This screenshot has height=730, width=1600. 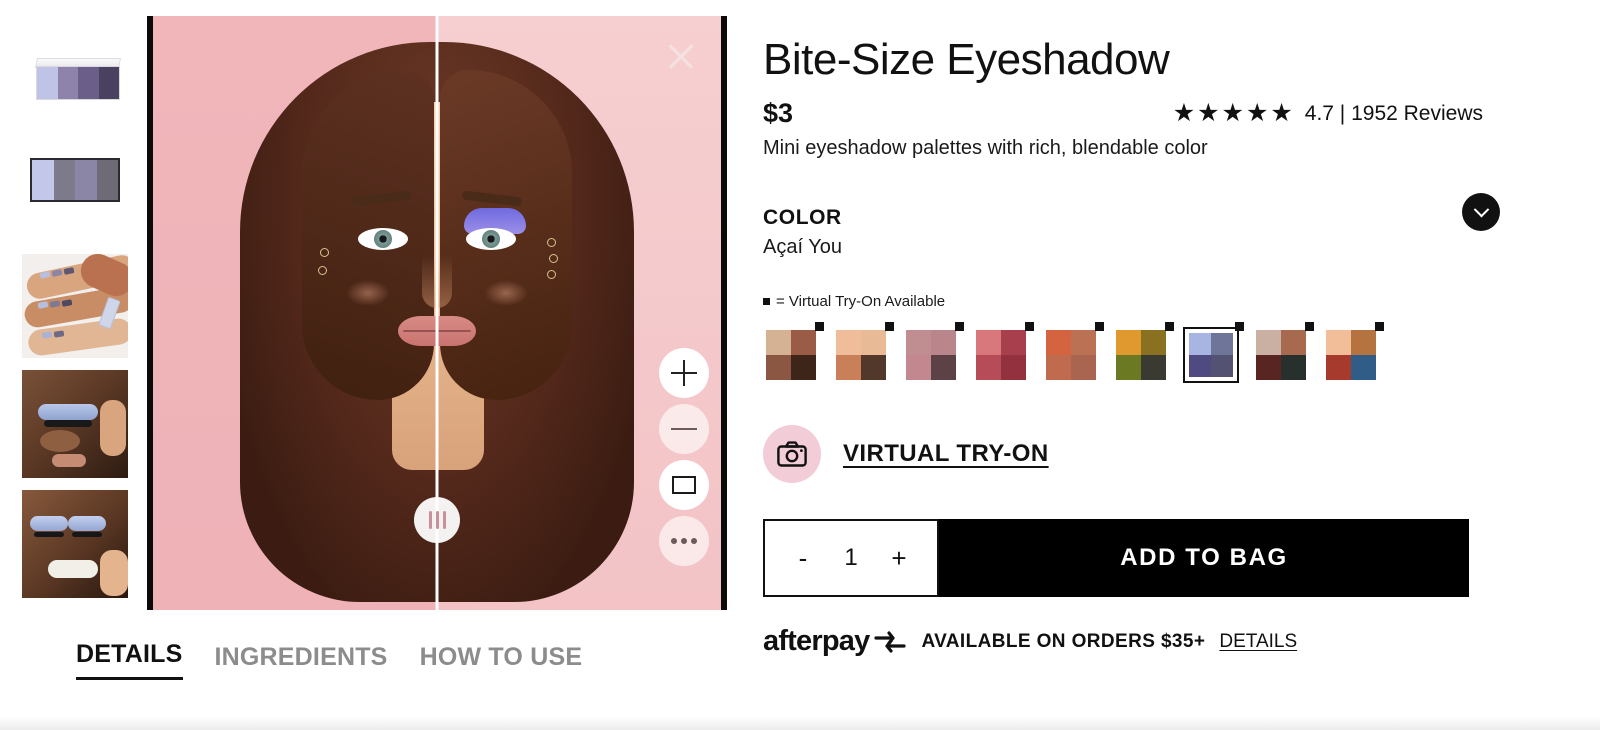 I want to click on add-to-bag-button: ADD TO BAG, so click(x=1204, y=558).